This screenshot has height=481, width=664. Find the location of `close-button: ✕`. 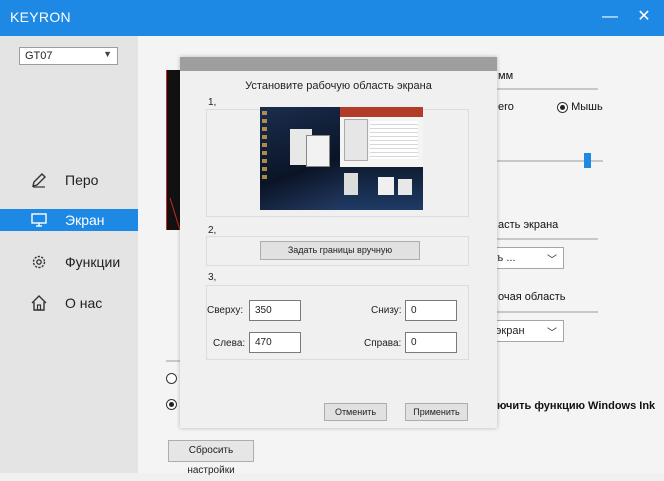

close-button: ✕ is located at coordinates (644, 17).